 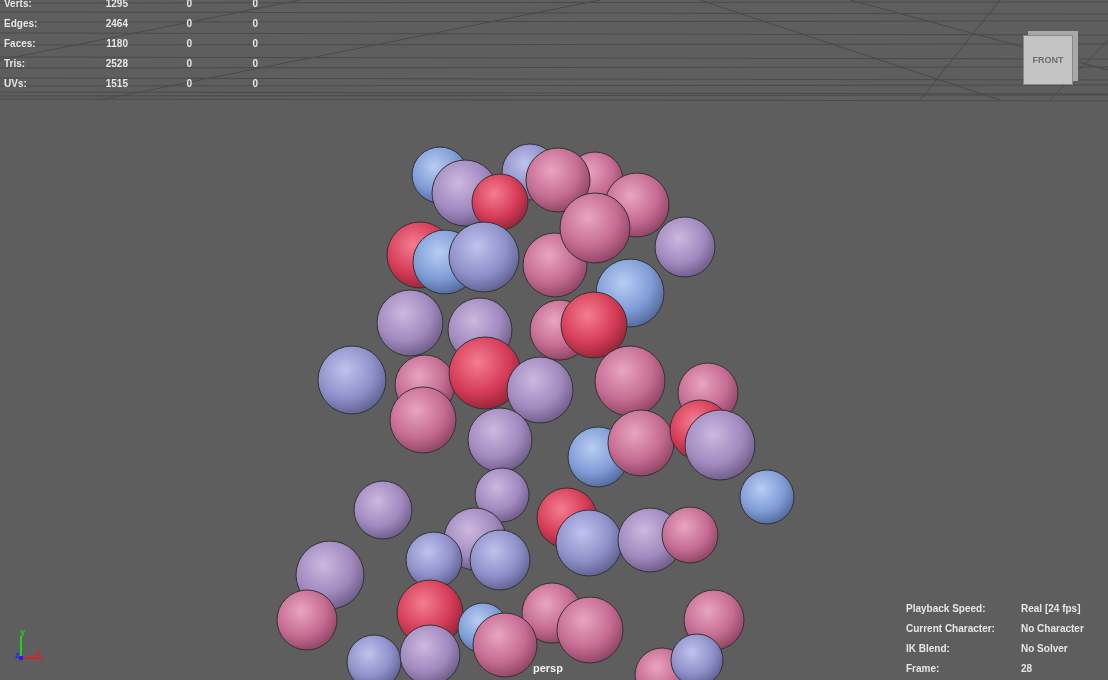 What do you see at coordinates (116, 5) in the screenshot?
I see `stat-value: 1295` at bounding box center [116, 5].